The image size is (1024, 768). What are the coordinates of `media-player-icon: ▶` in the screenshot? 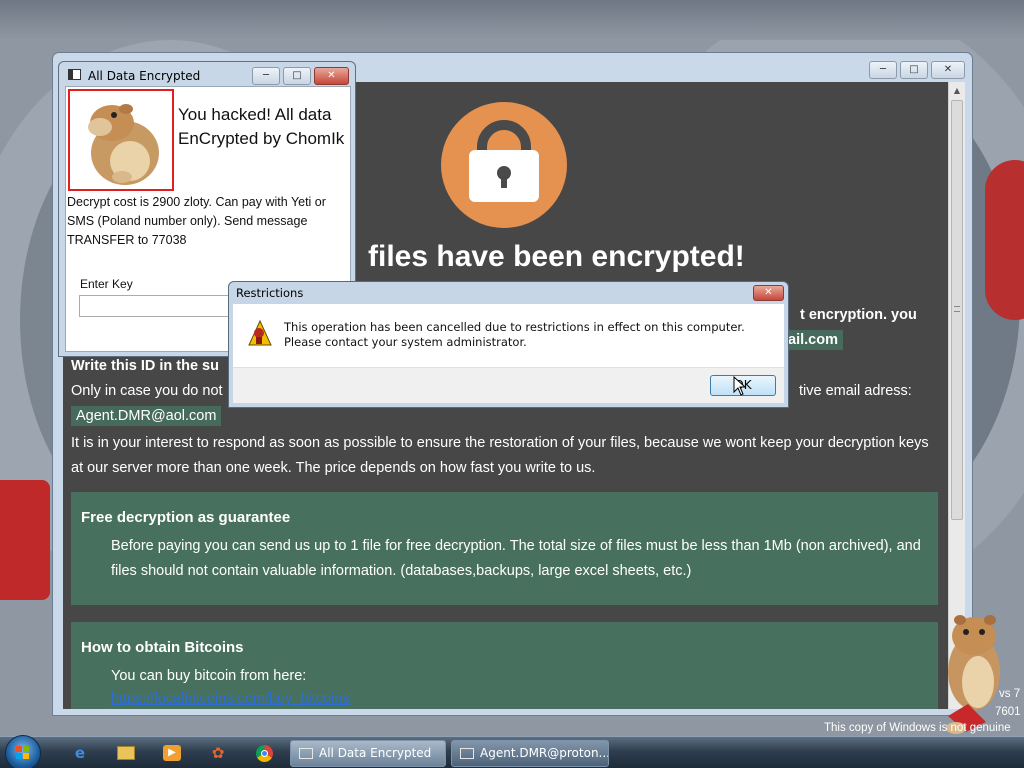 It's located at (172, 753).